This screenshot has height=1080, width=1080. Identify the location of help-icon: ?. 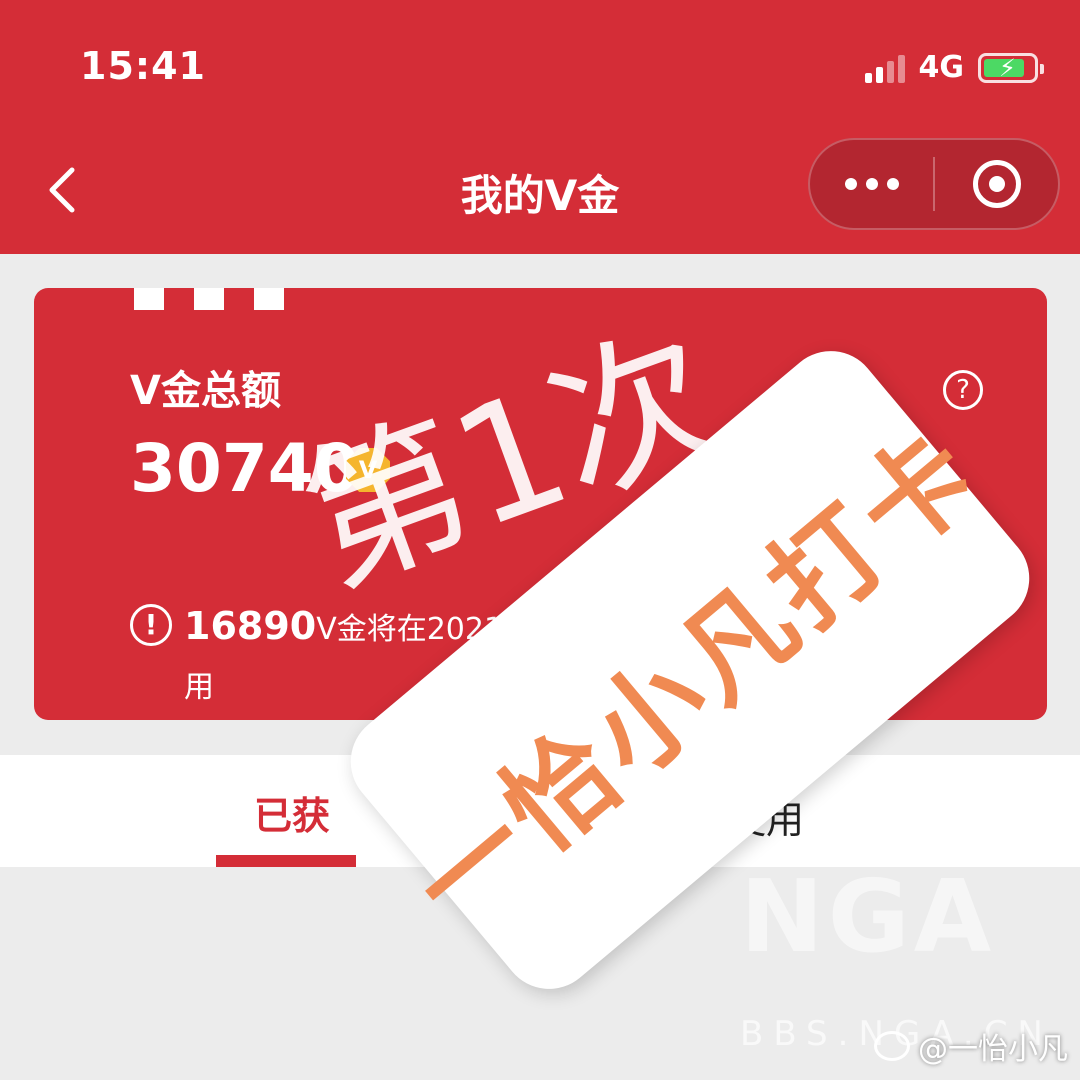
(963, 390).